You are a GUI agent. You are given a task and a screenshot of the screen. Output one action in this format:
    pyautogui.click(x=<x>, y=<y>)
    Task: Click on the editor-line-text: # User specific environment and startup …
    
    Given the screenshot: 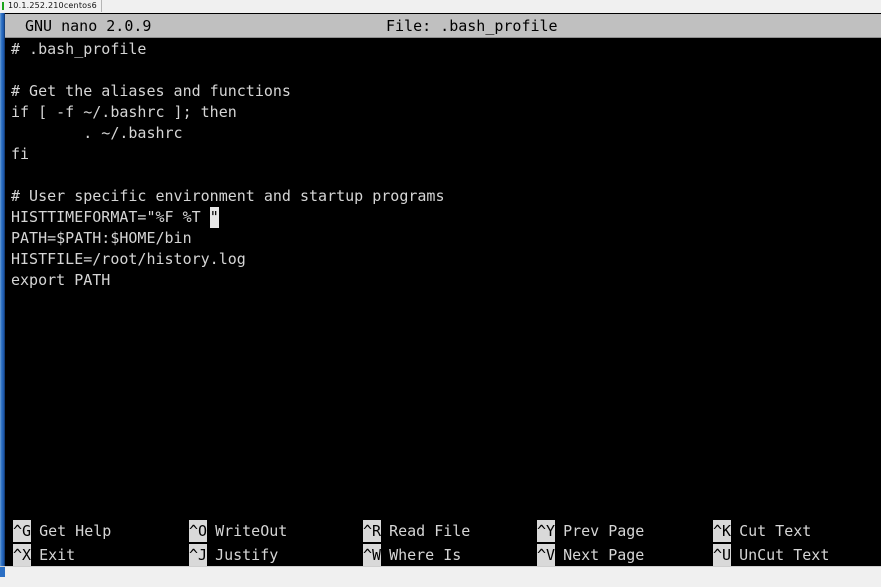 What is the action you would take?
    pyautogui.click(x=228, y=196)
    